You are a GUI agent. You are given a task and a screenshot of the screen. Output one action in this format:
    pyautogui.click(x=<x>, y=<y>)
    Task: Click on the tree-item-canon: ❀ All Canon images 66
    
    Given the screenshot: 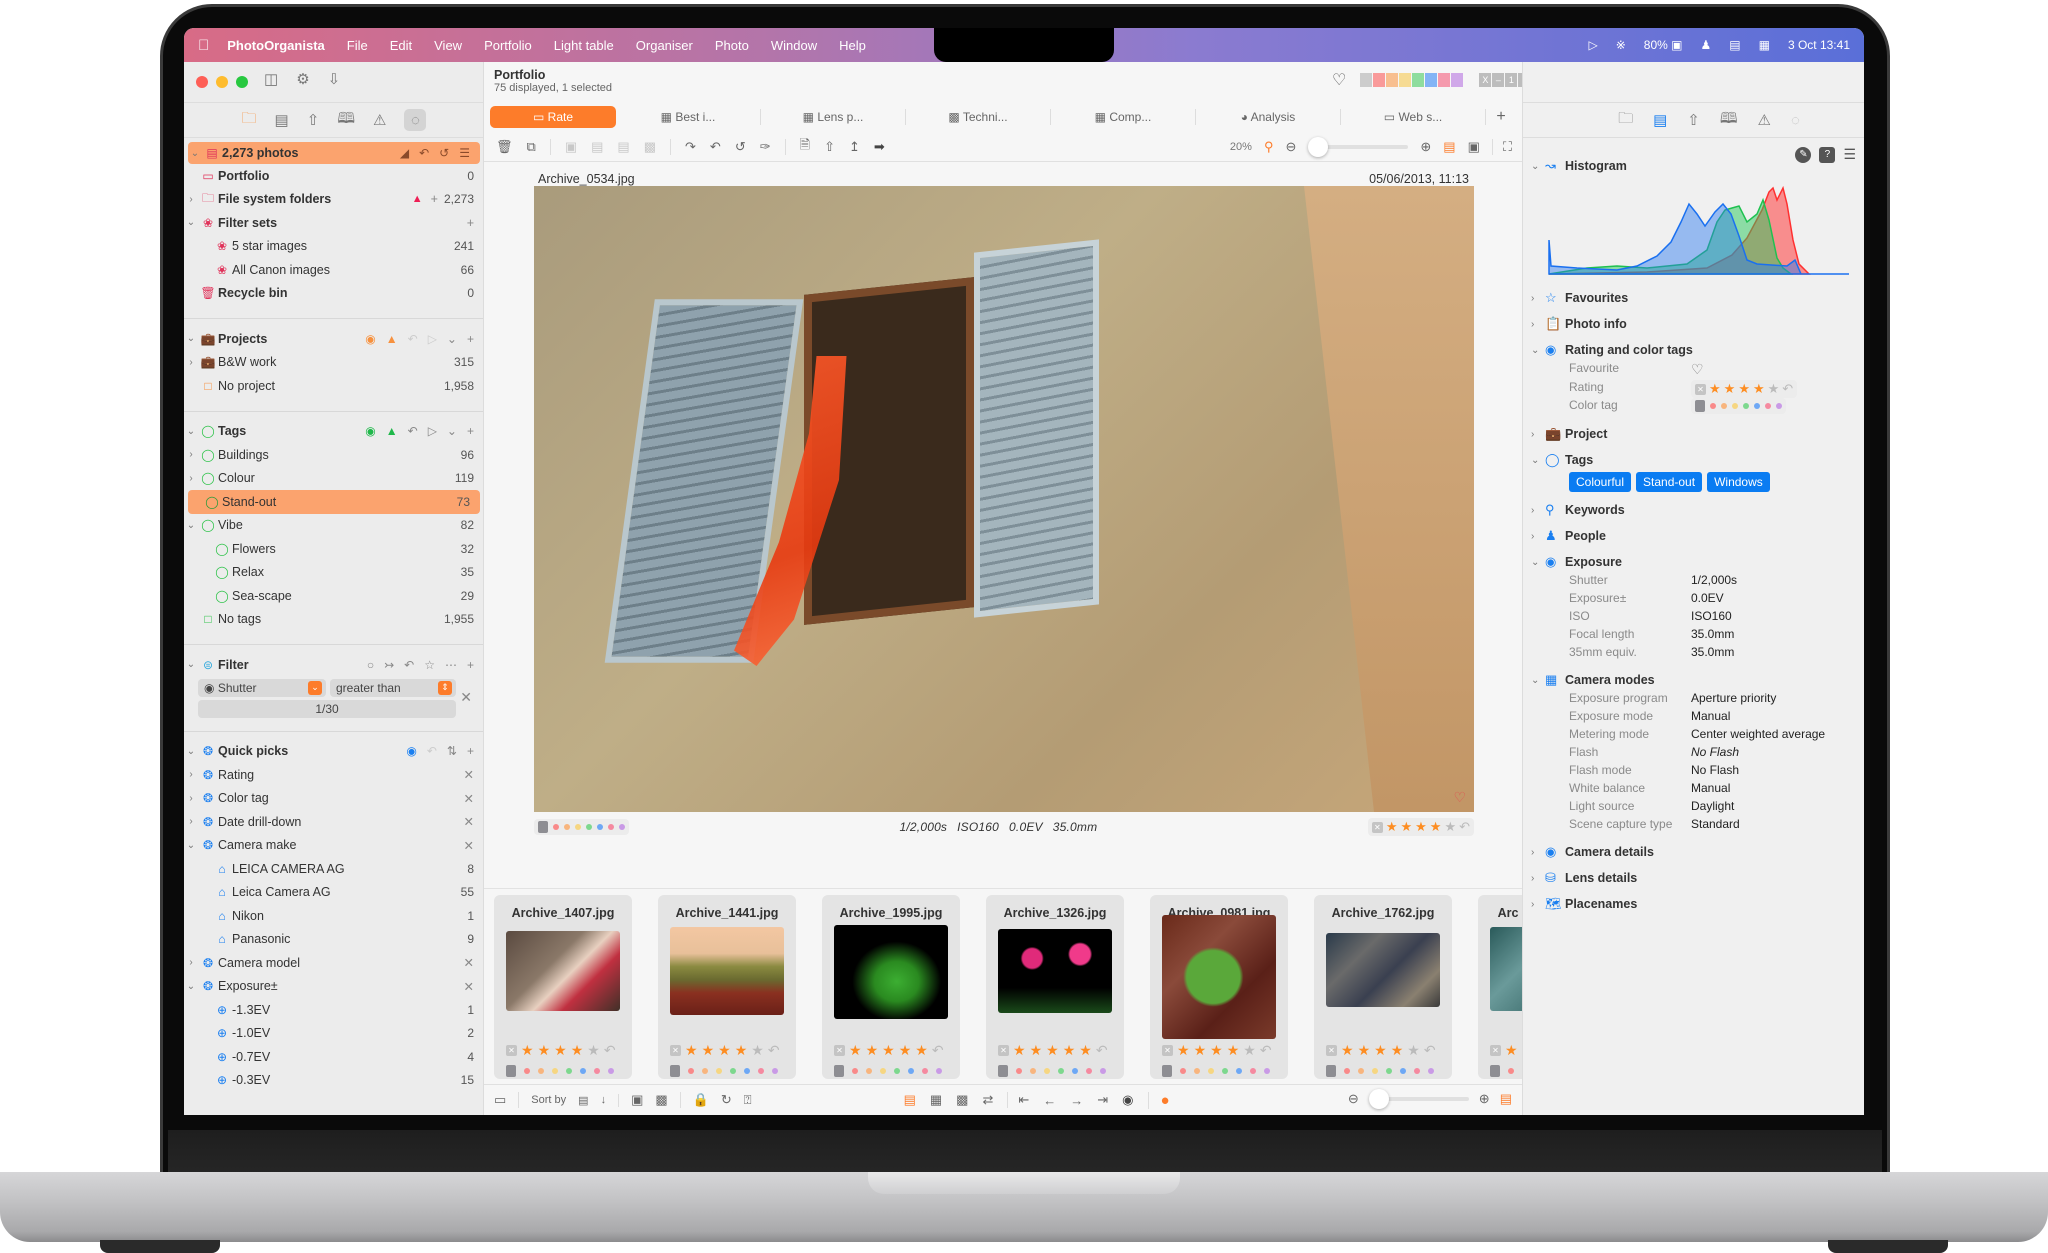 What is the action you would take?
    pyautogui.click(x=333, y=270)
    